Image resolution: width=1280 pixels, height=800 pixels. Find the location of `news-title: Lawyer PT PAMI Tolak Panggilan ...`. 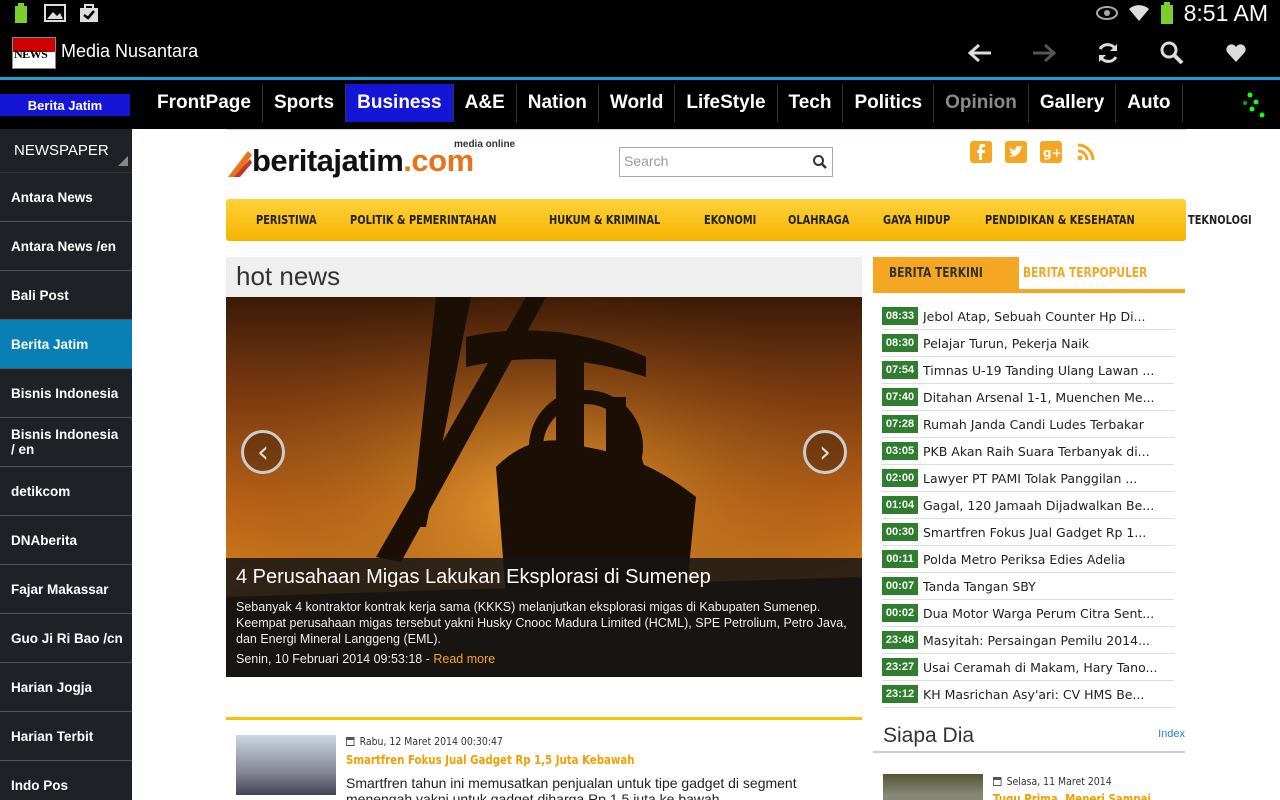

news-title: Lawyer PT PAMI Tolak Panggilan ... is located at coordinates (1030, 478).